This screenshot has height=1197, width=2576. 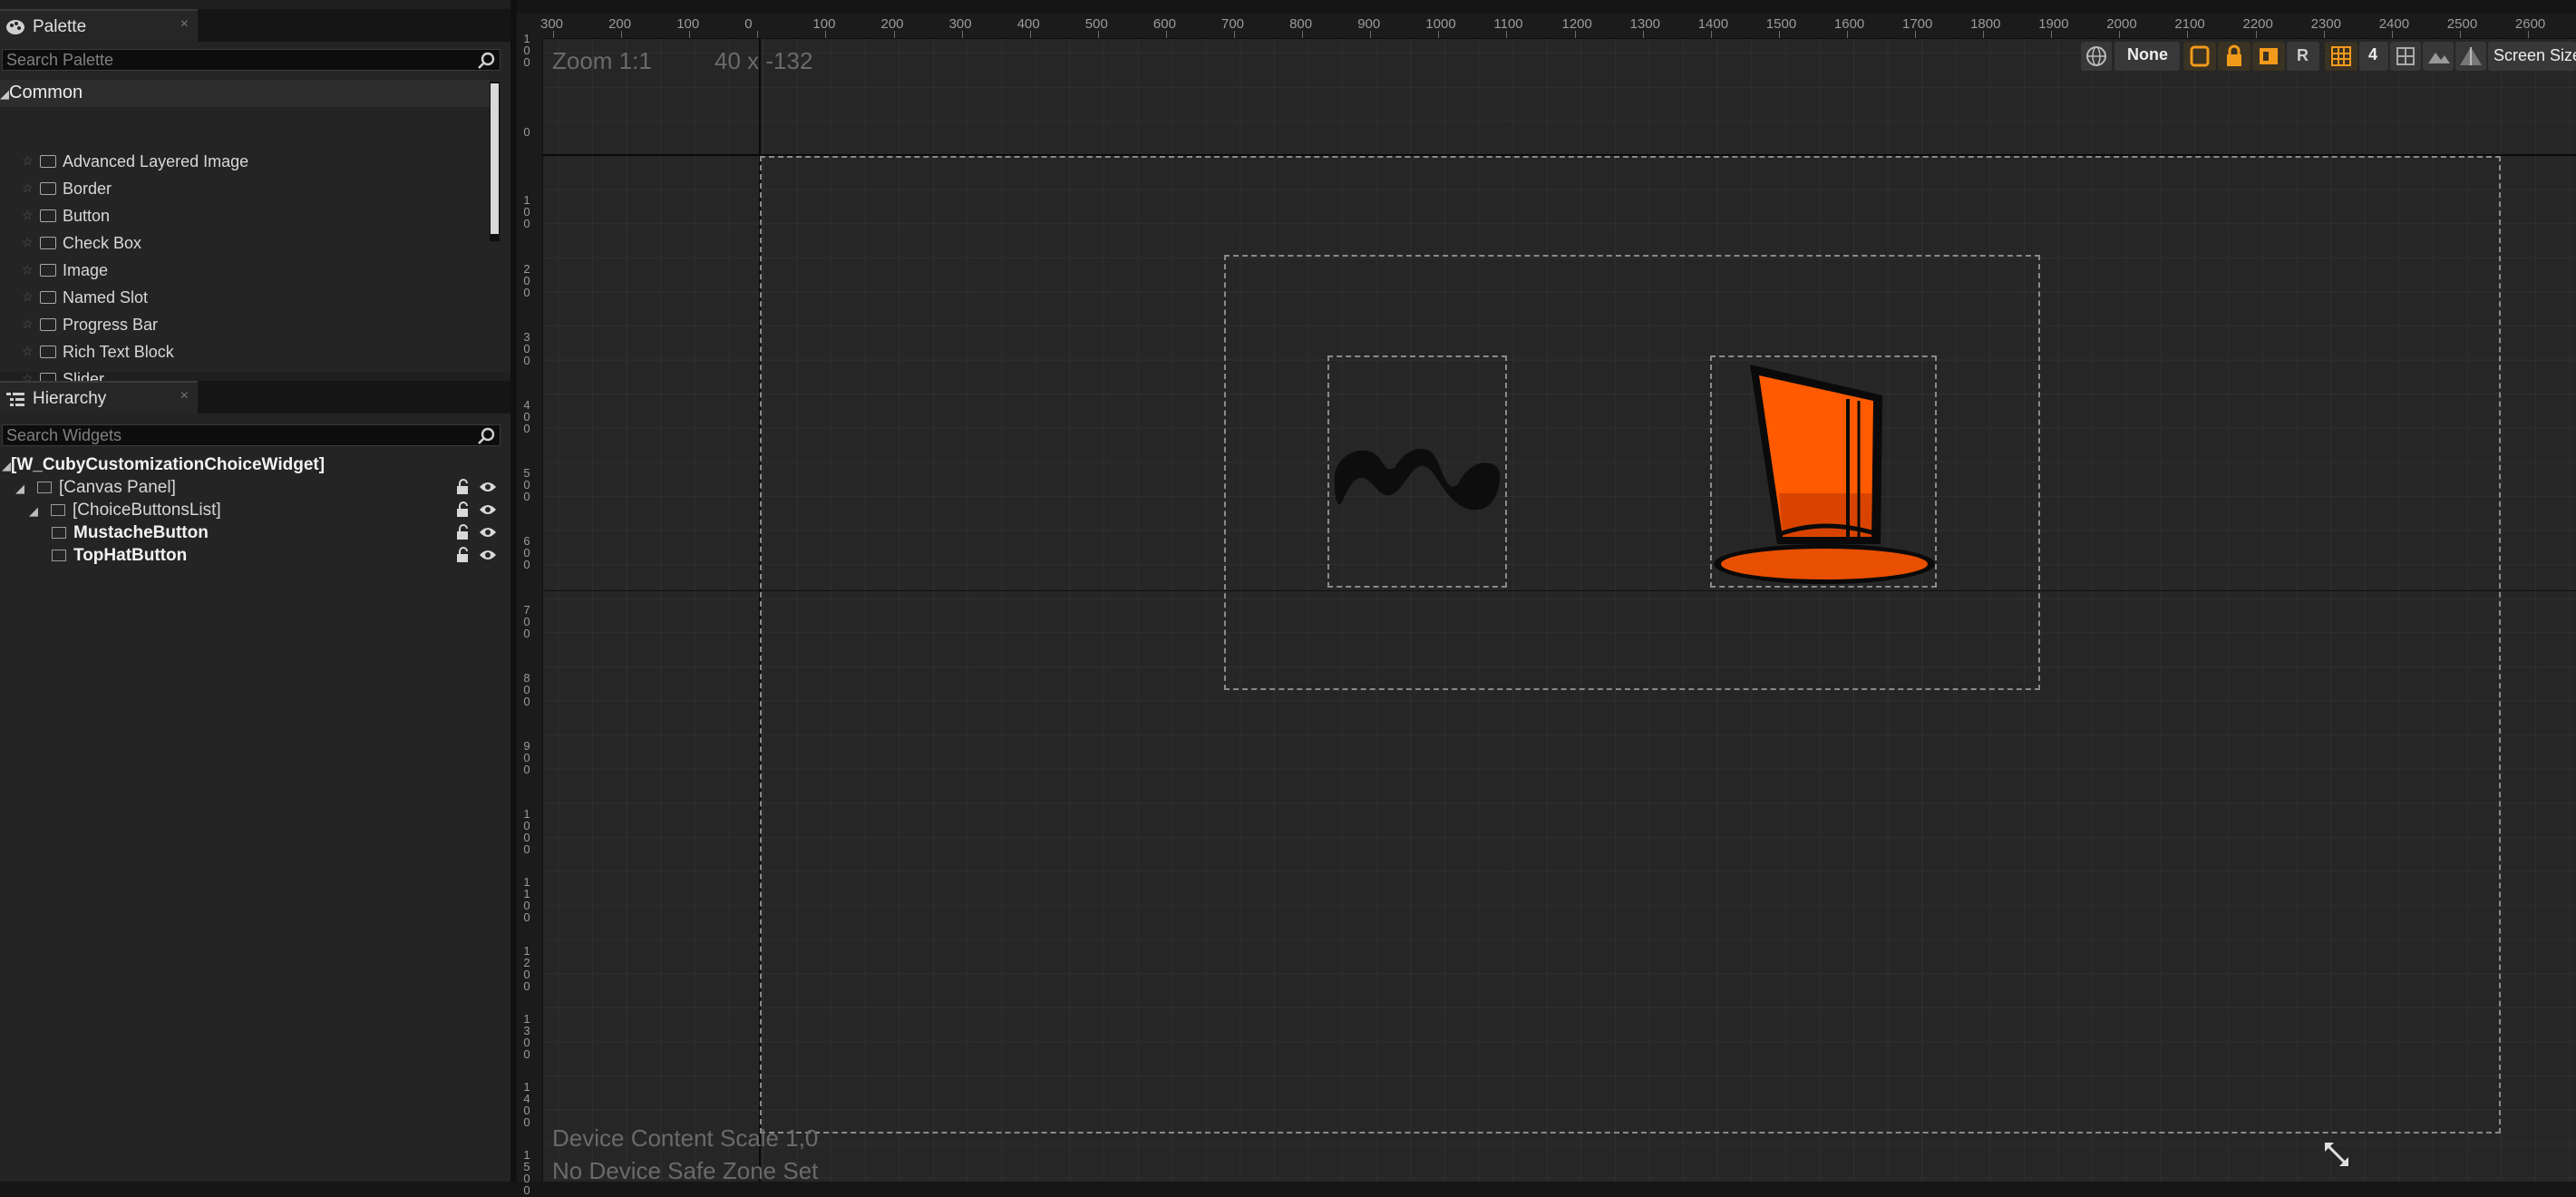 I want to click on grid-size-dropdown: 4, so click(x=2373, y=56).